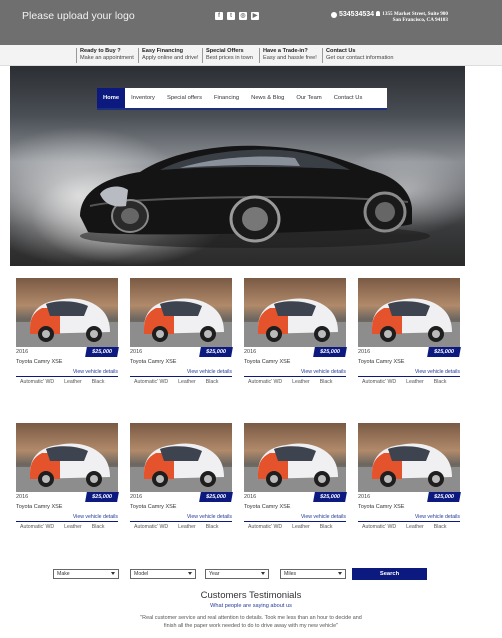 The height and width of the screenshot is (638, 502). Describe the element at coordinates (308, 98) in the screenshot. I see `nav-our-team: Our Team` at that location.